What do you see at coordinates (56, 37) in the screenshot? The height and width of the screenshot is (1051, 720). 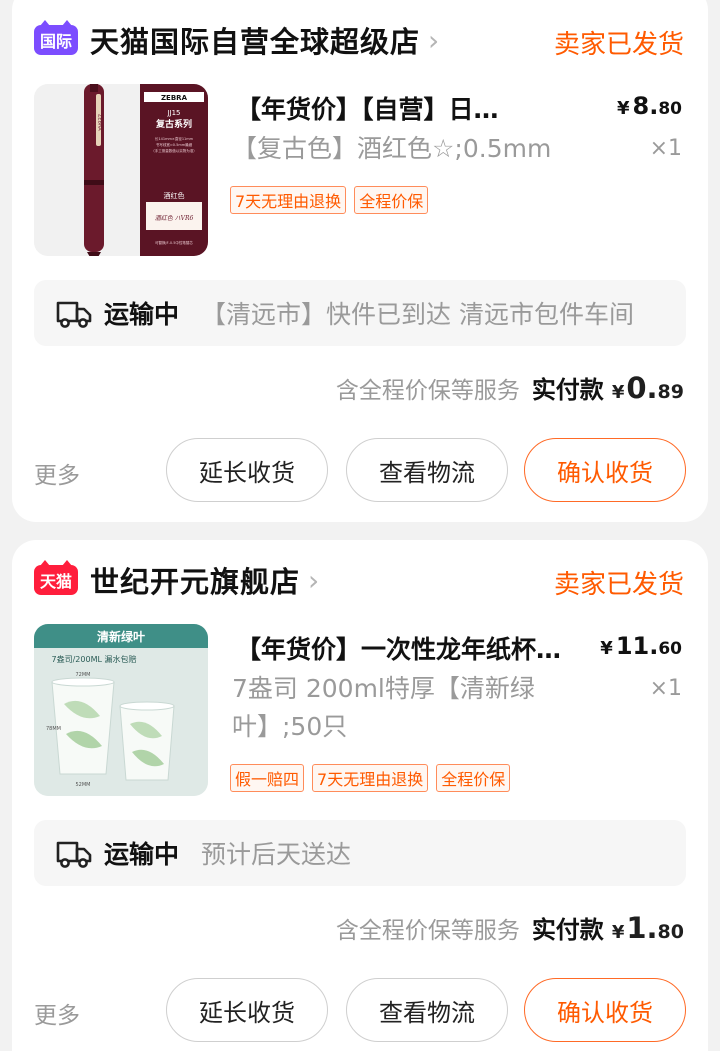 I see `tmall-global-badge-icon: 国际` at bounding box center [56, 37].